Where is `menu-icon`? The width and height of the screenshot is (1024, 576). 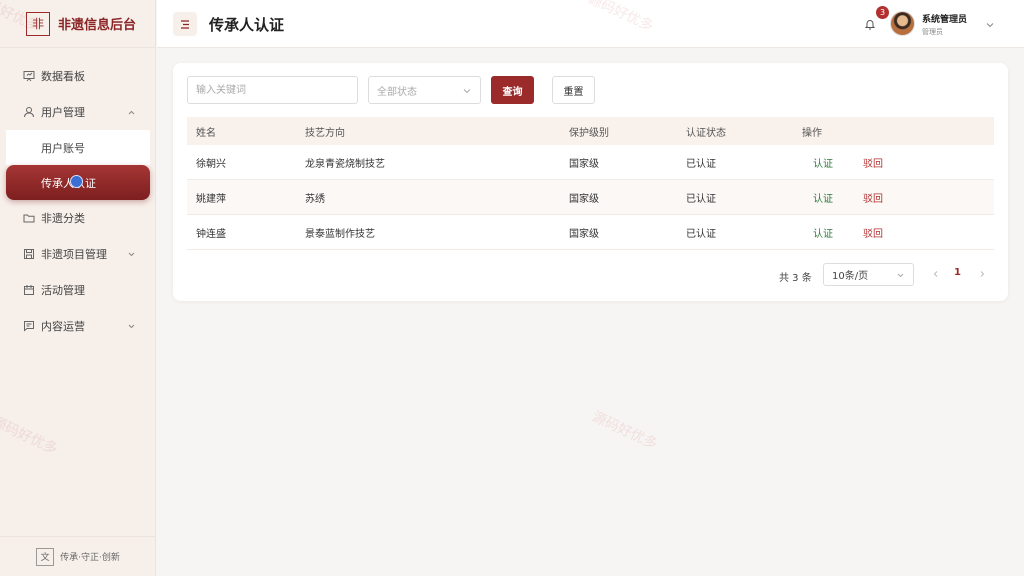 menu-icon is located at coordinates (185, 24).